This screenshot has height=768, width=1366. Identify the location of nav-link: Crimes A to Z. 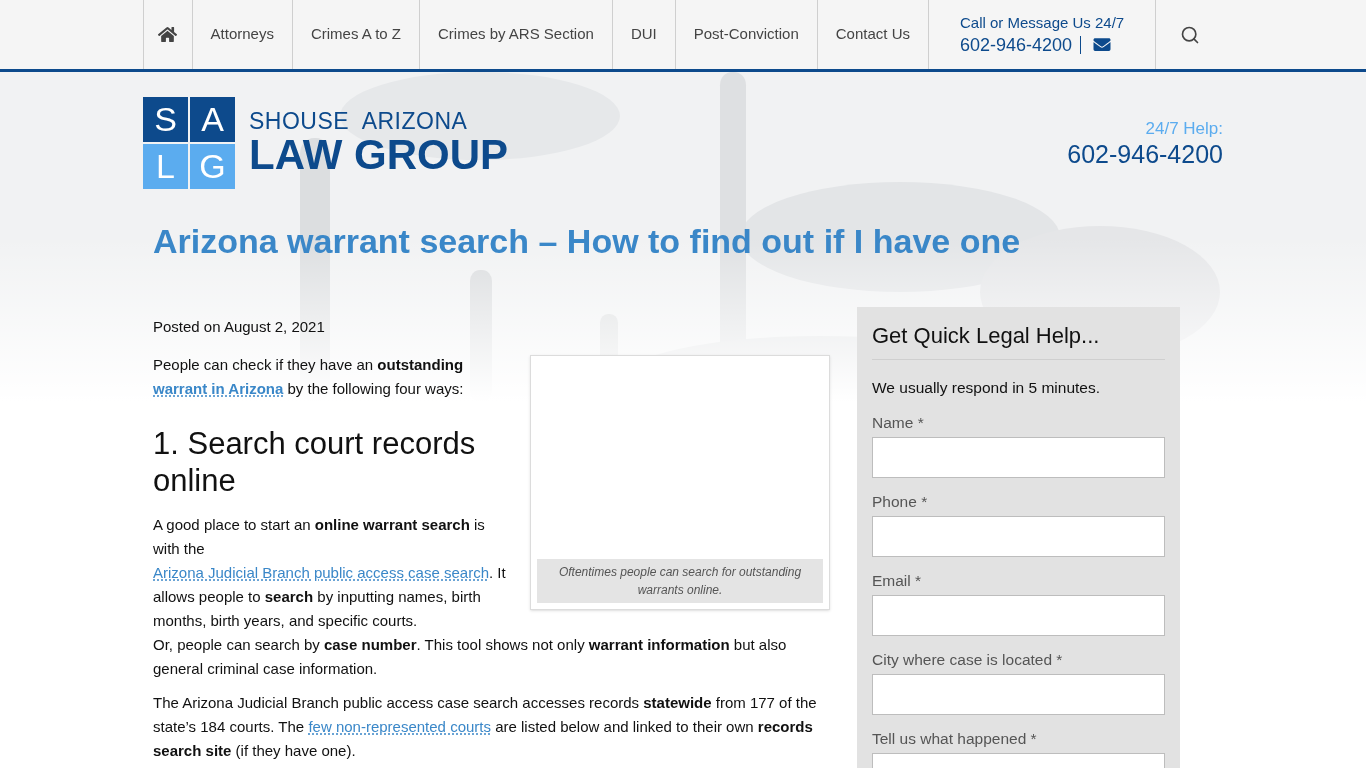
(356, 34).